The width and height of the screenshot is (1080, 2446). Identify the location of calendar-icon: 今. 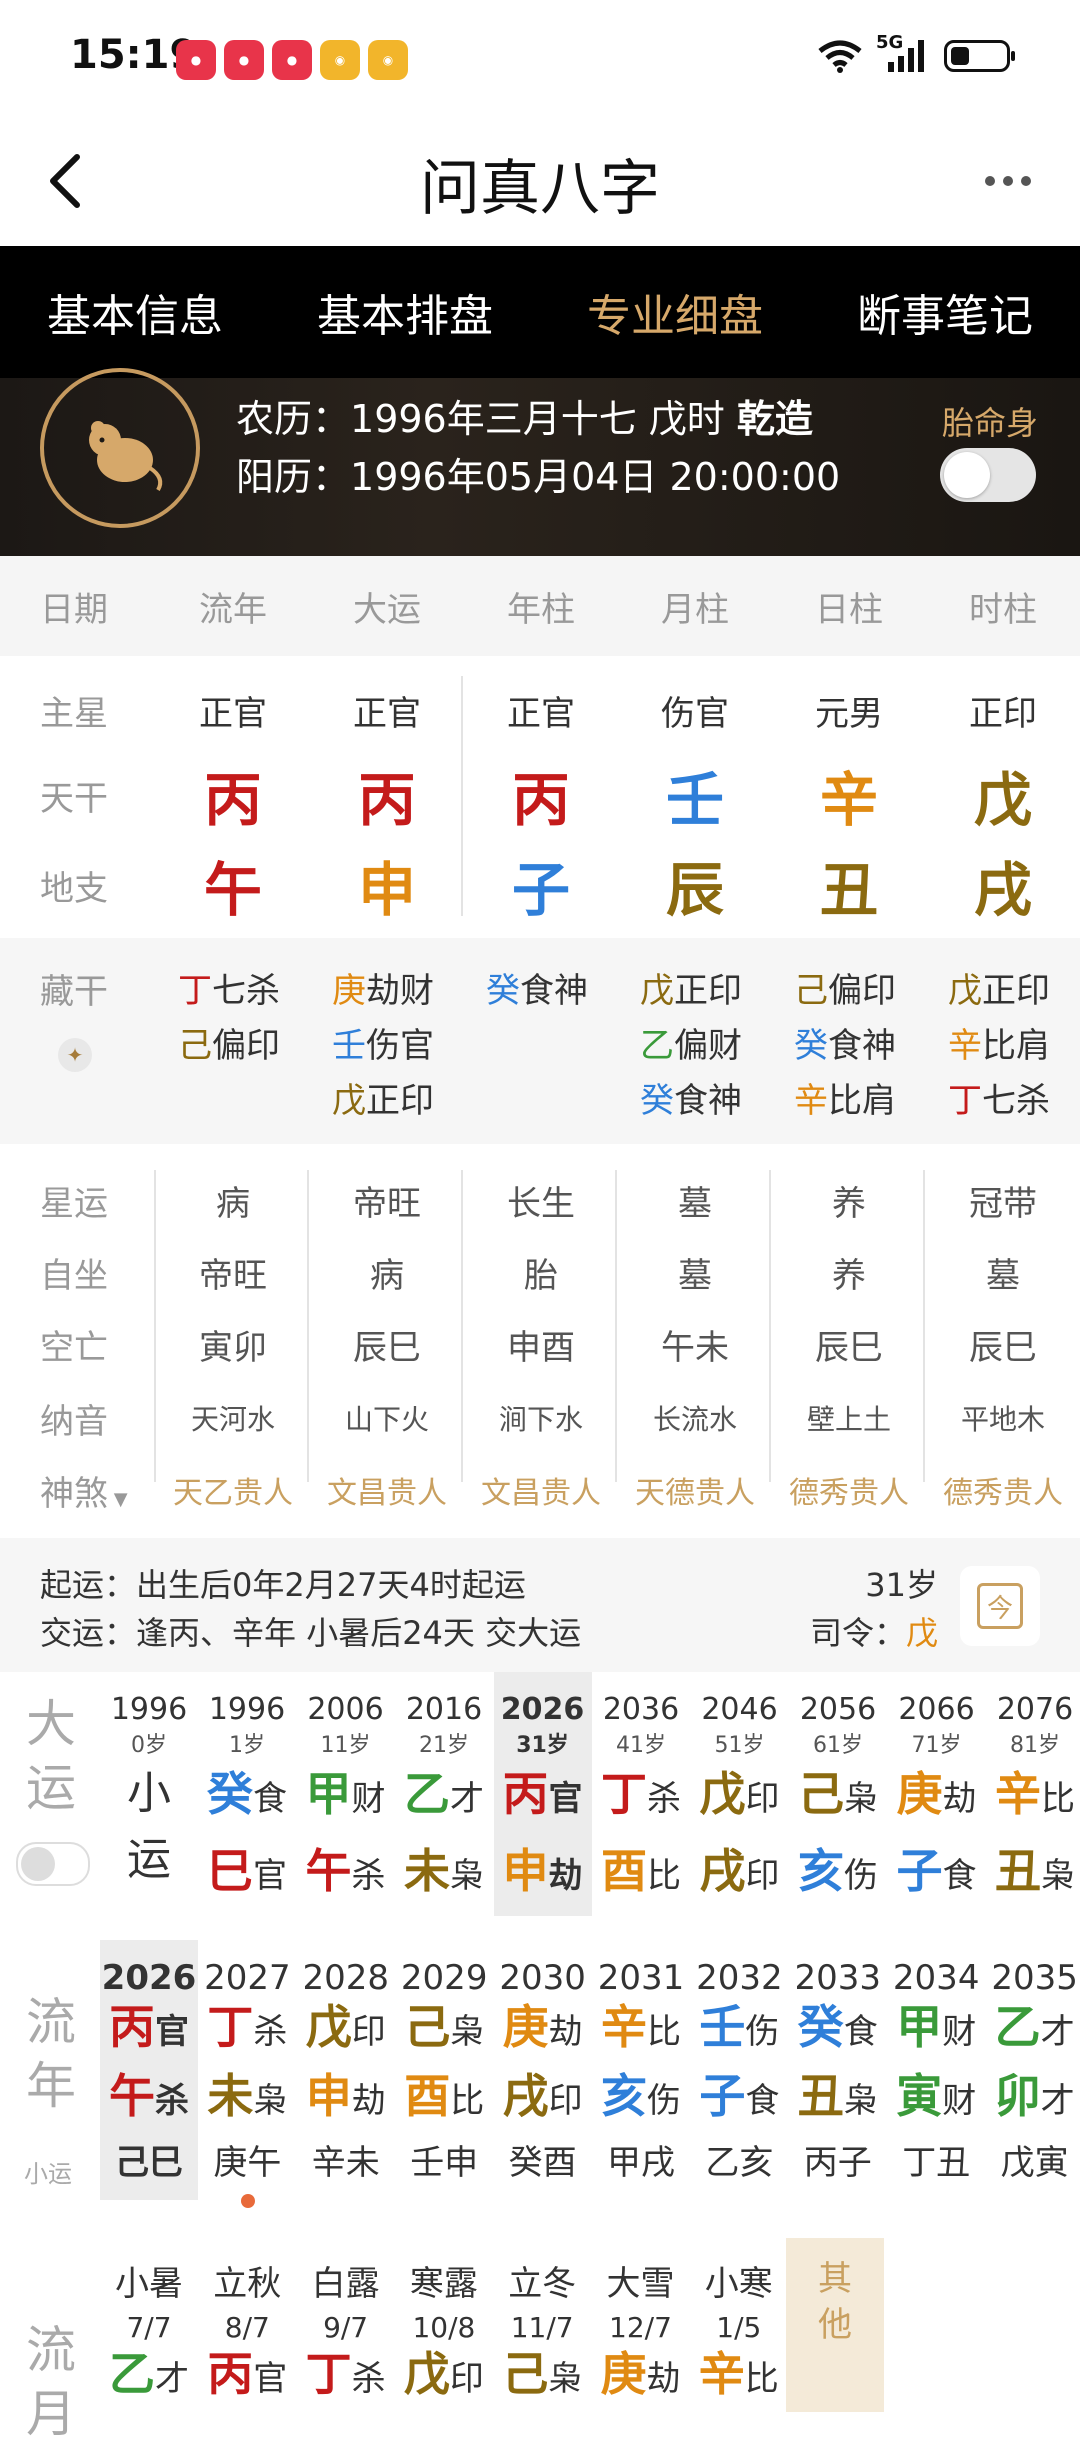
(1000, 1606).